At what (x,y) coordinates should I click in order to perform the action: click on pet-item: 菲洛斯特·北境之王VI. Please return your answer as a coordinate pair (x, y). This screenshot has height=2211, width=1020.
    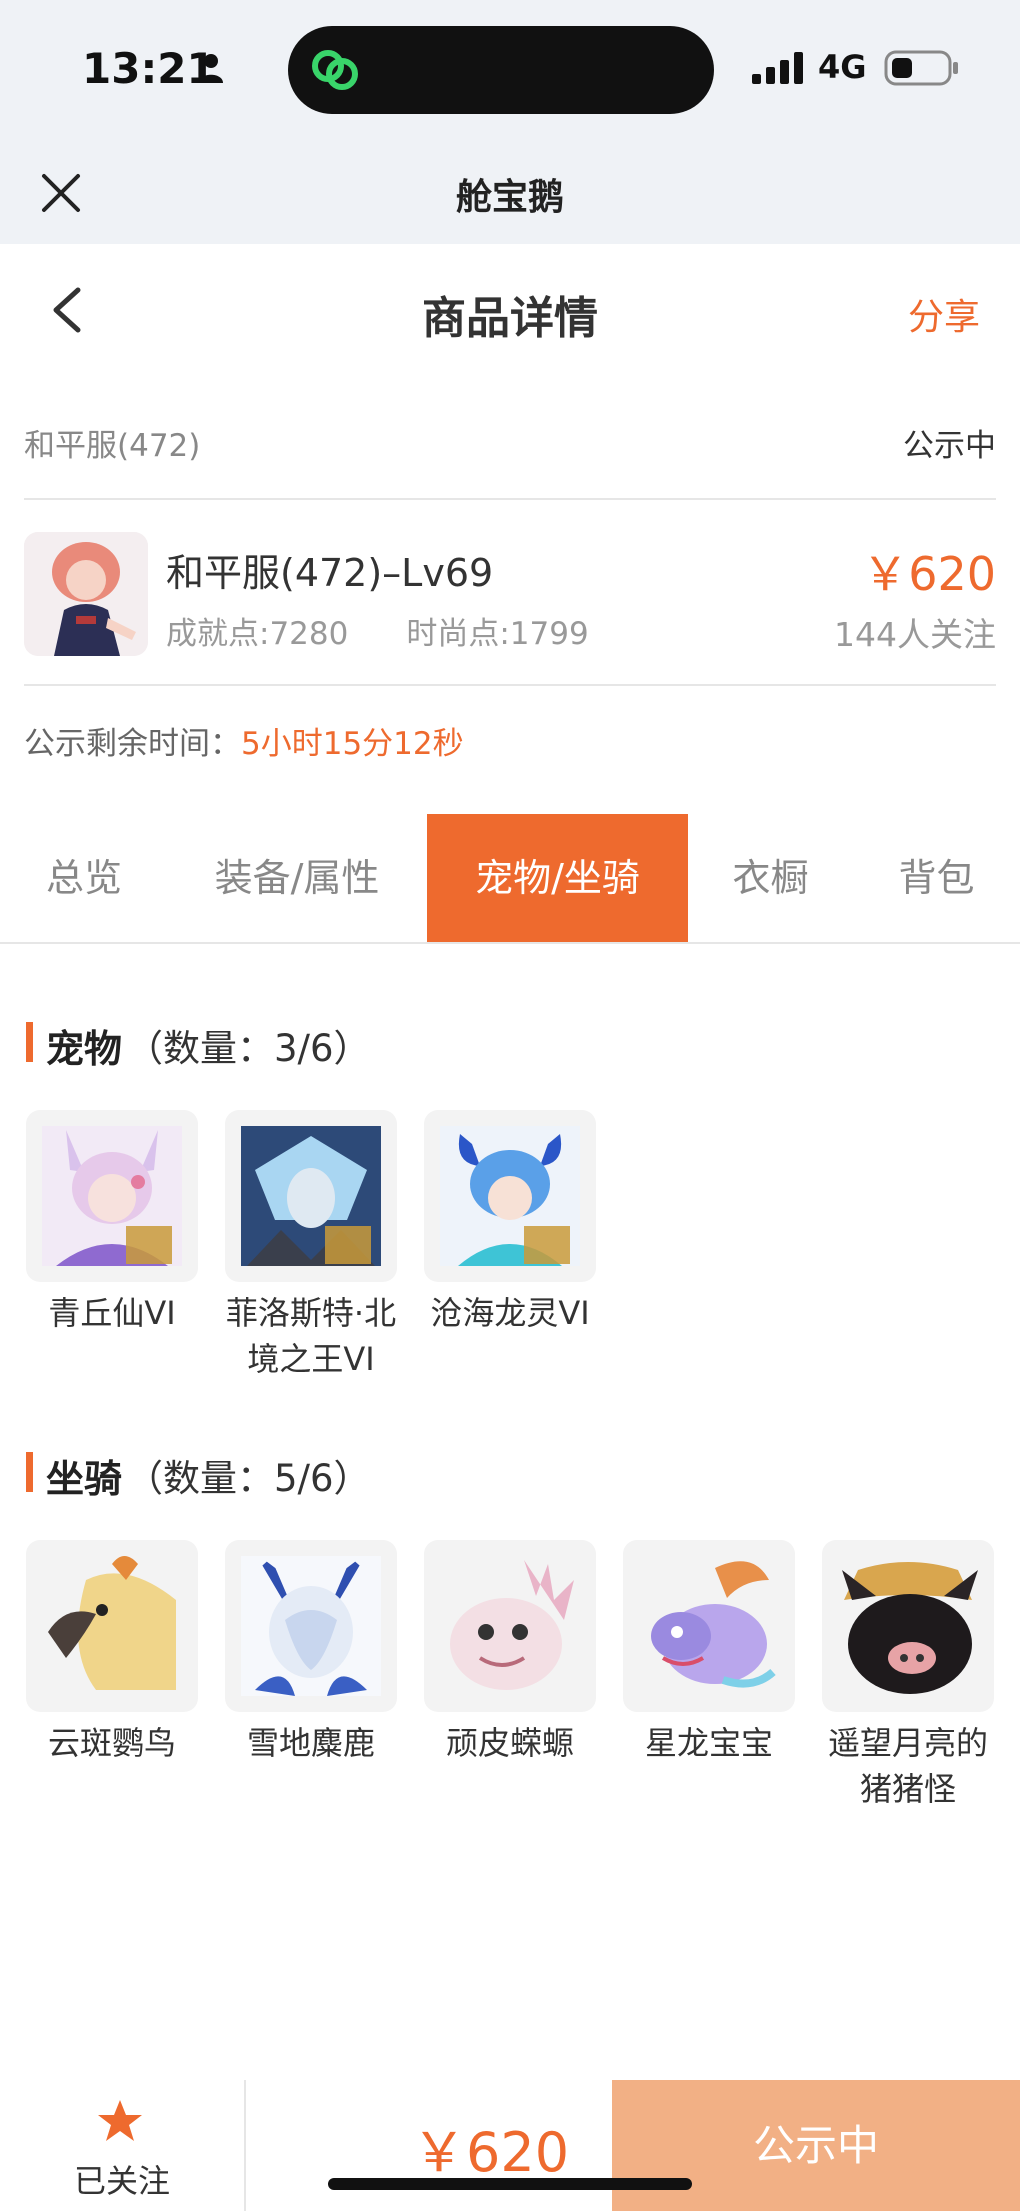
    Looking at the image, I should click on (311, 1246).